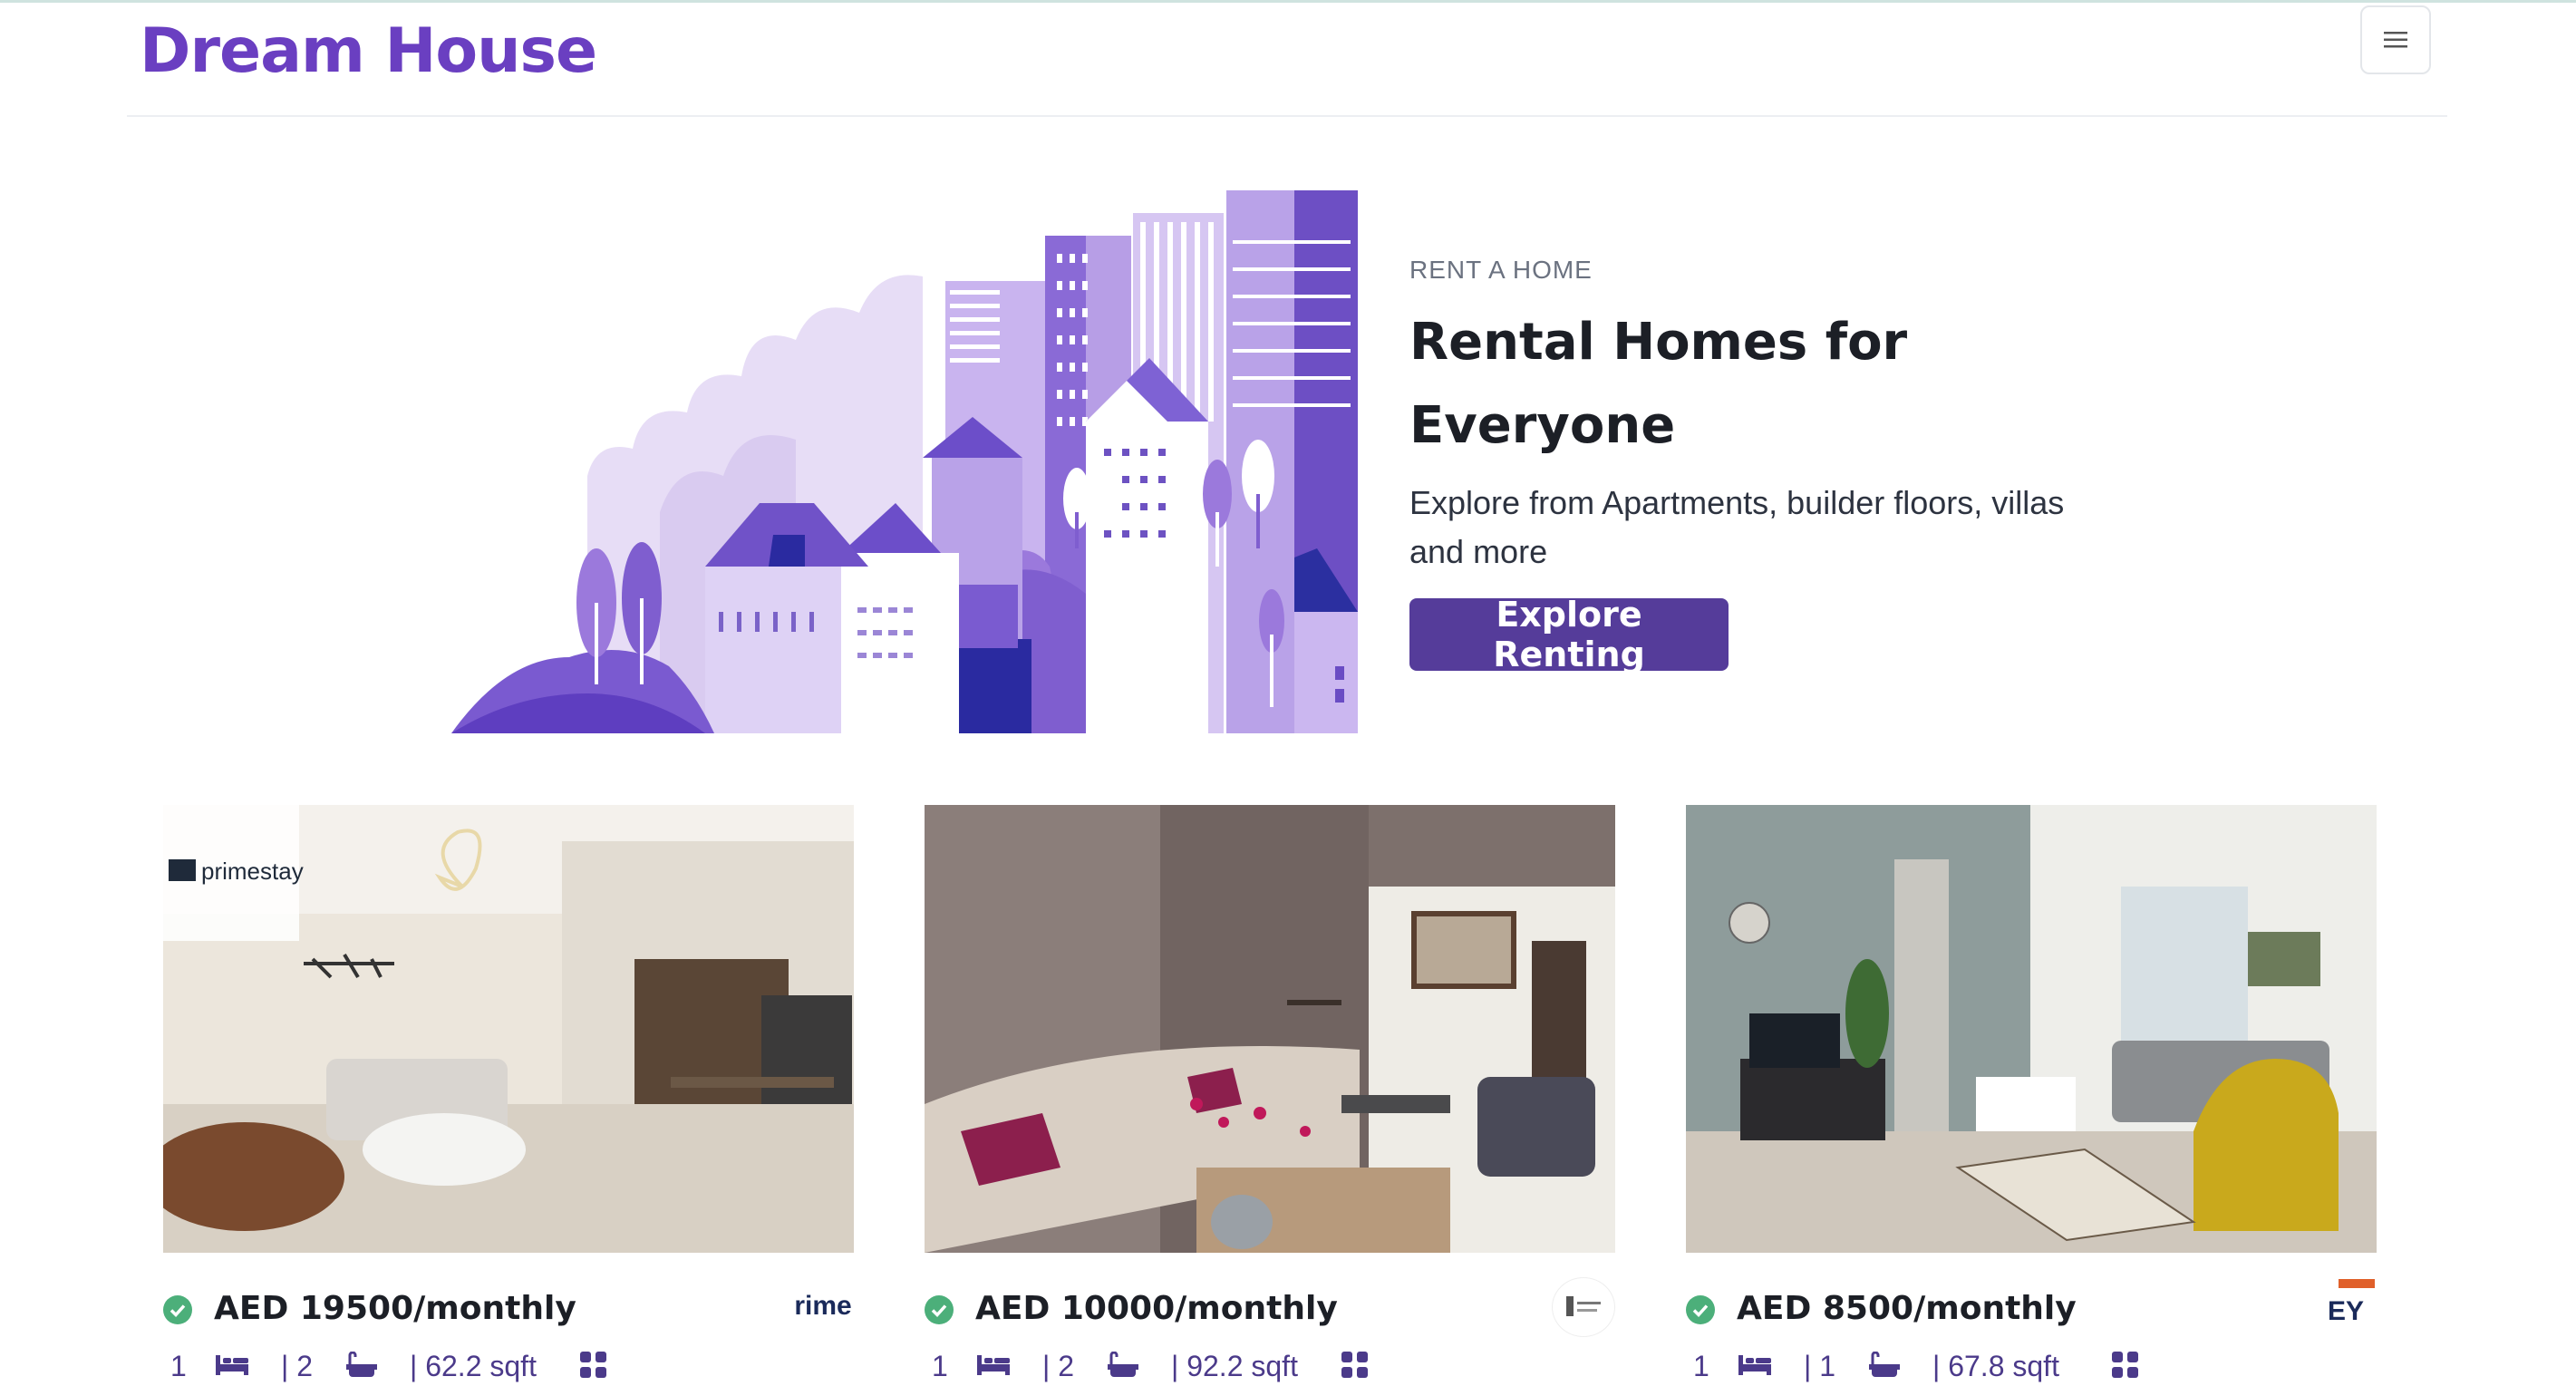  What do you see at coordinates (473, 1366) in the screenshot?
I see `area-size: | 62.2 sqft` at bounding box center [473, 1366].